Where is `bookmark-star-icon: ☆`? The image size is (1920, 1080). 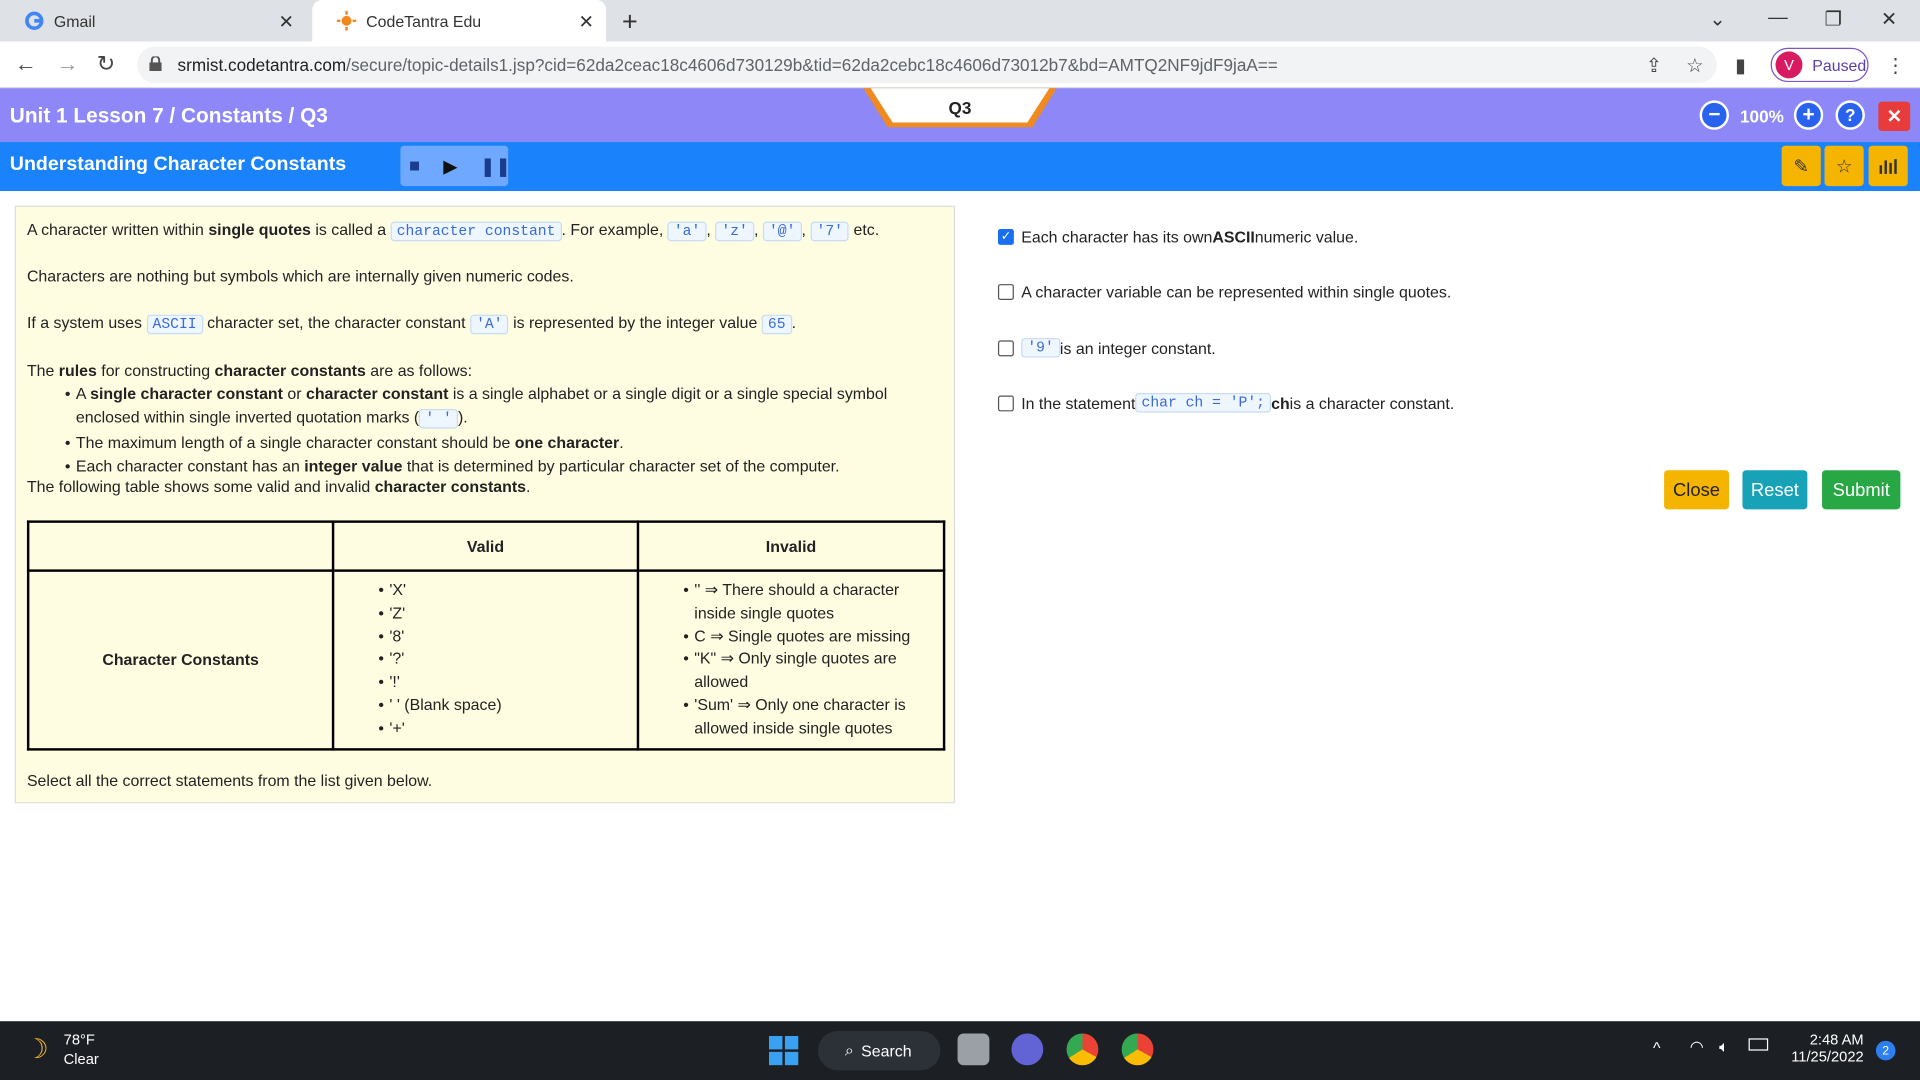
bookmark-star-icon: ☆ is located at coordinates (1695, 66).